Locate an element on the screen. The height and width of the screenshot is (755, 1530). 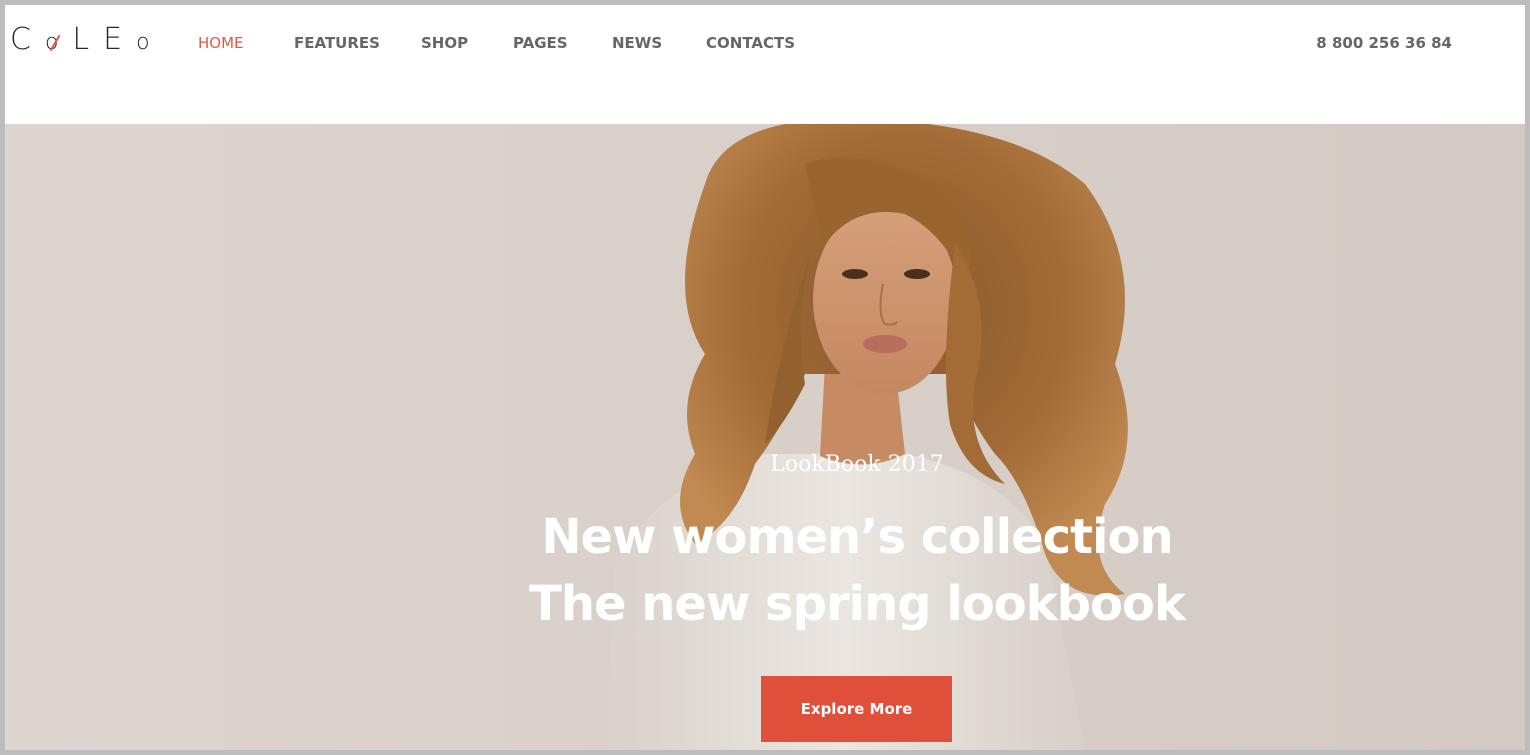
site-logo: Co LEo is located at coordinates (80, 40).